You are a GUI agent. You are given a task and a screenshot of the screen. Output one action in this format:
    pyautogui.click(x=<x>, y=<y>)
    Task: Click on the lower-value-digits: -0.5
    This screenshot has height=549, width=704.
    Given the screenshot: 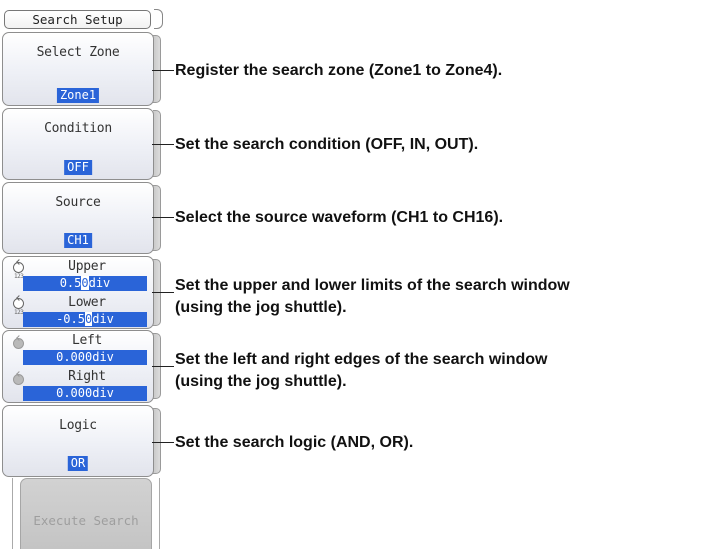 What is the action you would take?
    pyautogui.click(x=70, y=319)
    